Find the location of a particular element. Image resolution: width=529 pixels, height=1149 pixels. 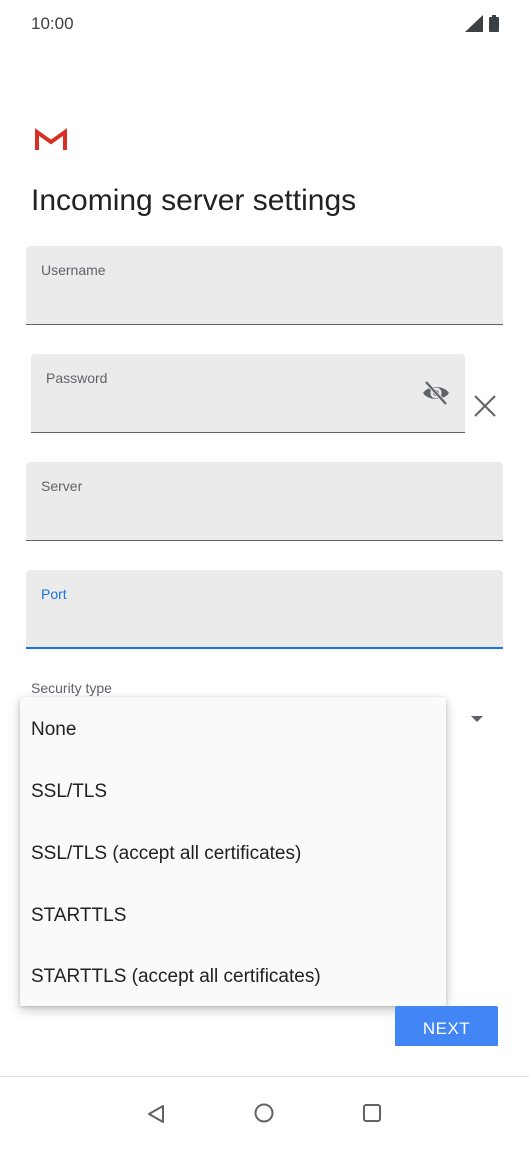

home-icon is located at coordinates (264, 1113).